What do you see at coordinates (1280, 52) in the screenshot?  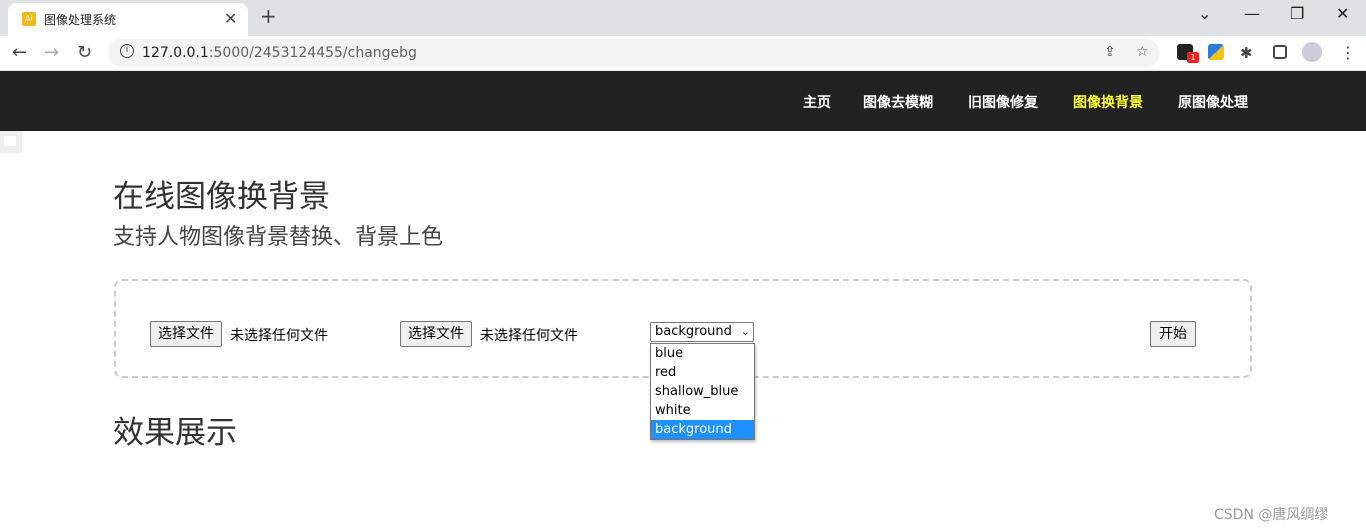 I see `side-panel-icon` at bounding box center [1280, 52].